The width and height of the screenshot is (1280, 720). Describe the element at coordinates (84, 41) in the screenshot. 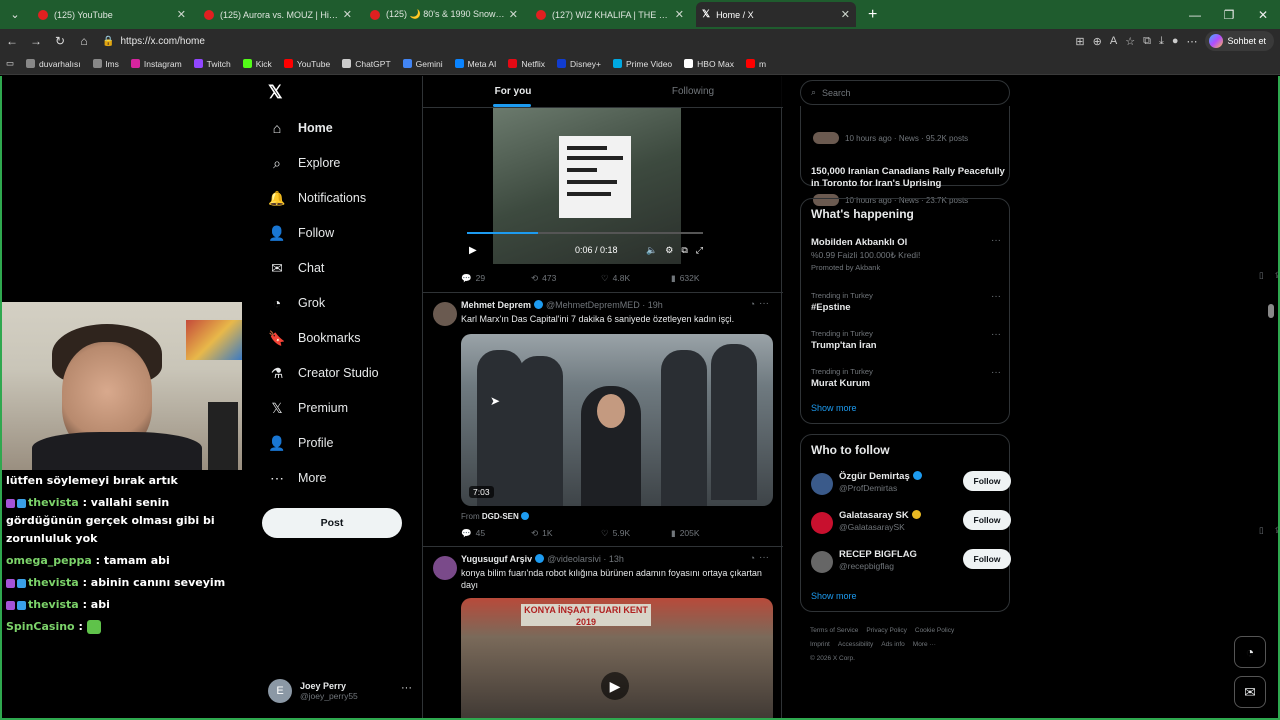

I see `home-button-icon: ⌂` at that location.